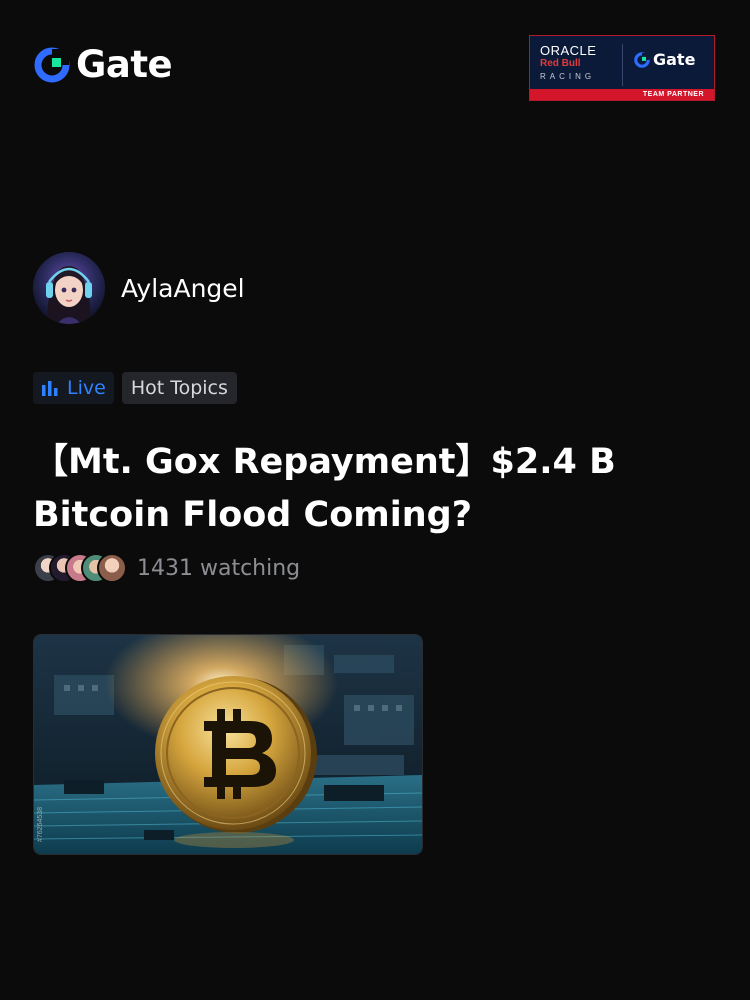  I want to click on hot-topics-label: Hot Topics, so click(179, 388).